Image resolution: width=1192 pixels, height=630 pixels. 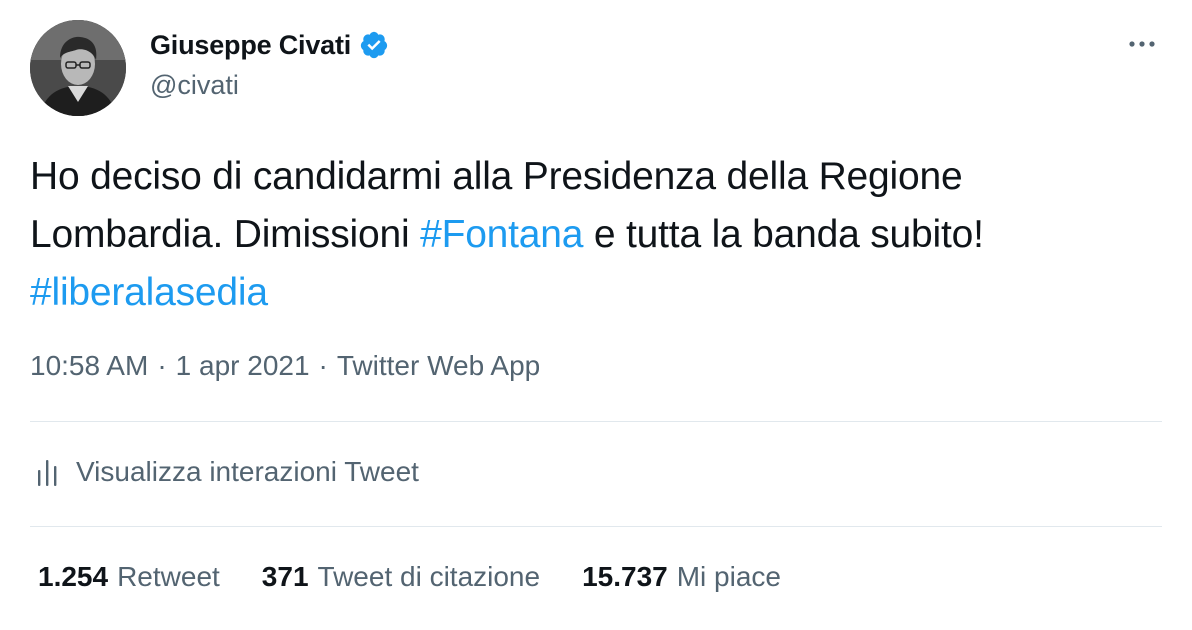 What do you see at coordinates (783, 234) in the screenshot?
I see `tweet-text-segment: e tutta la banda subito!` at bounding box center [783, 234].